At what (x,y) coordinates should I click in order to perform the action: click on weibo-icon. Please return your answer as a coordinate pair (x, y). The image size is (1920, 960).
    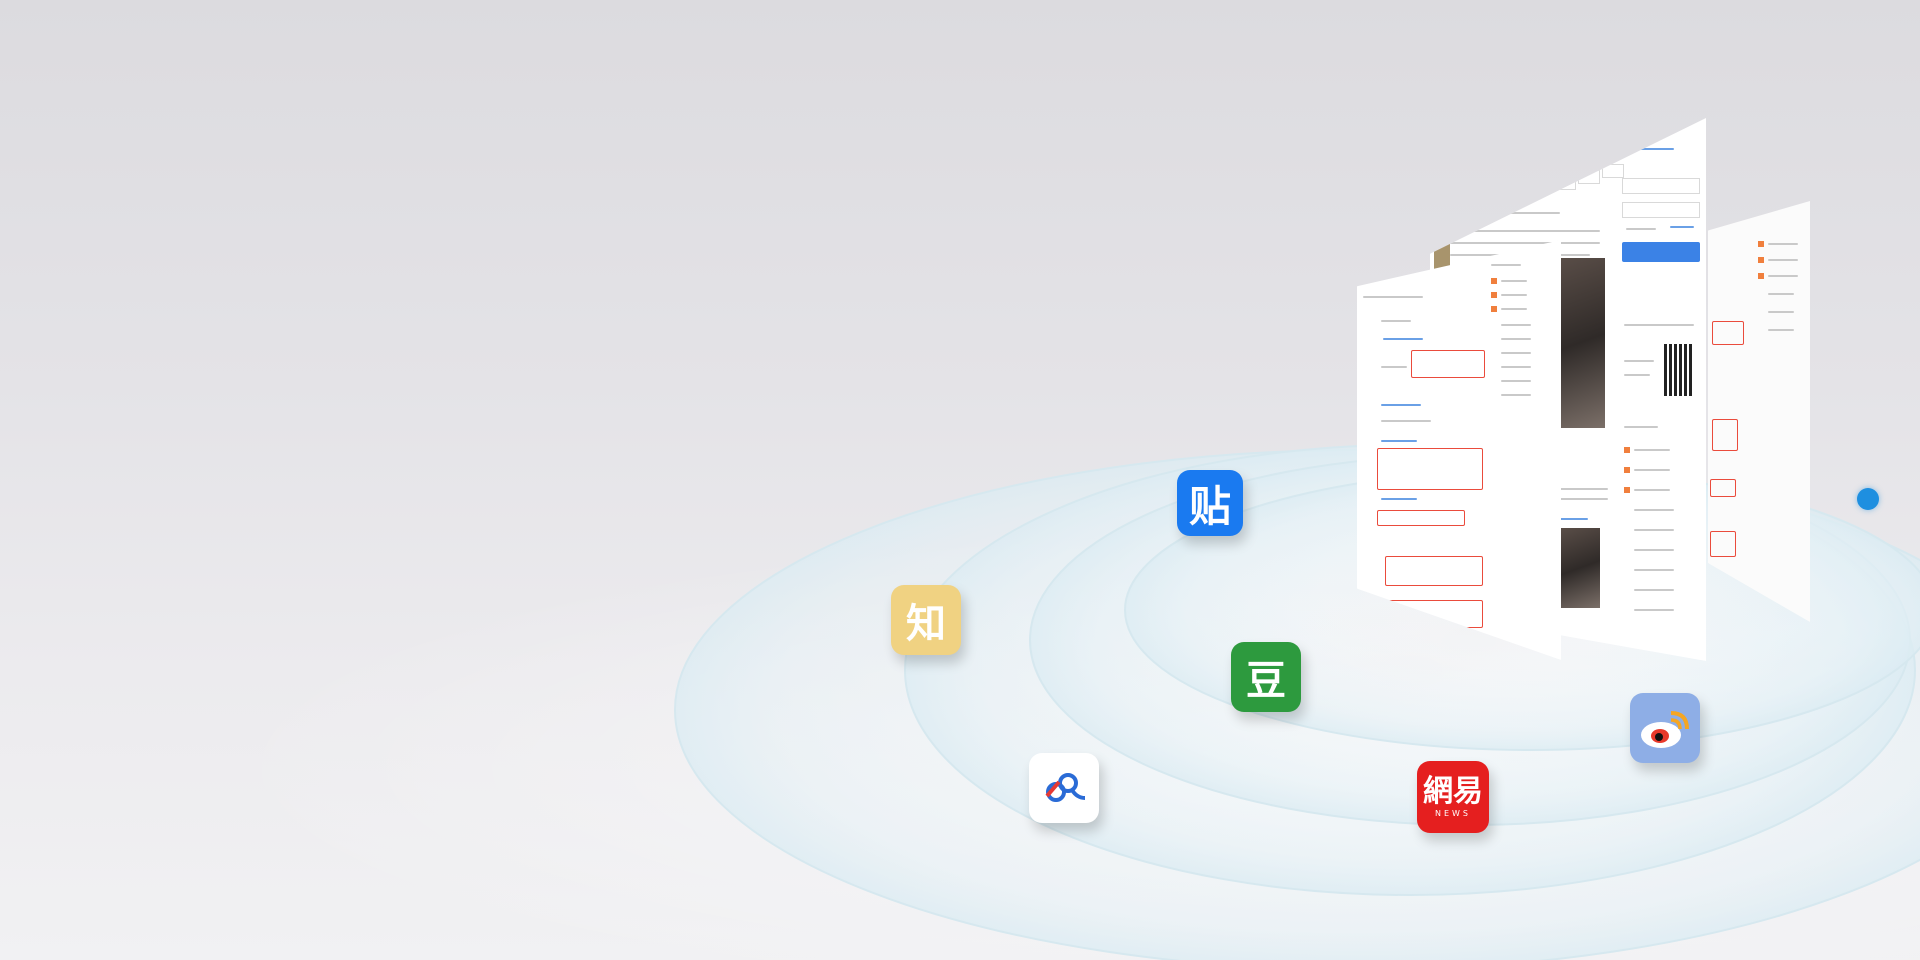
    Looking at the image, I should click on (1665, 729).